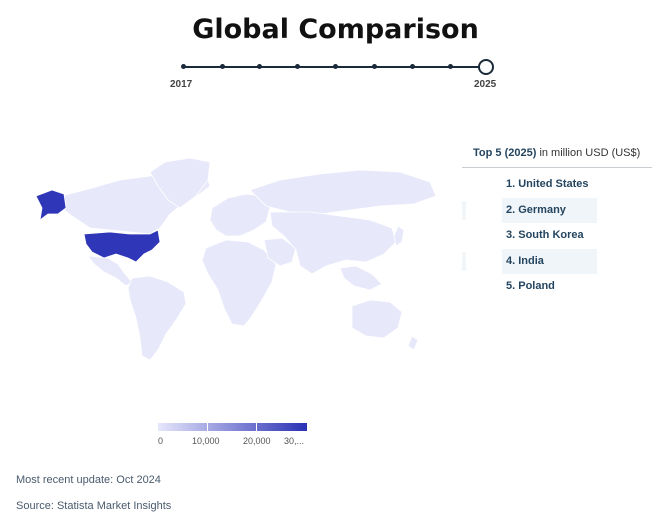 Image resolution: width=663 pixels, height=524 pixels. I want to click on top5-item: 2. Germany, so click(557, 210).